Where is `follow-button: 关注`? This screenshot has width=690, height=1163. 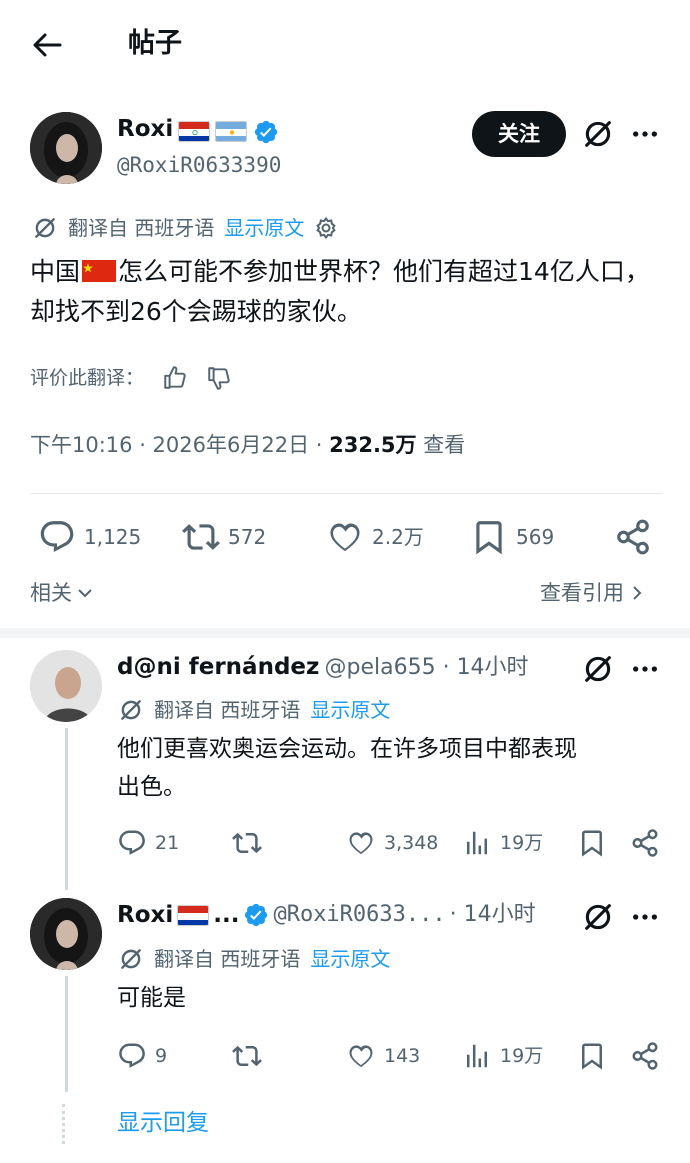
follow-button: 关注 is located at coordinates (519, 134).